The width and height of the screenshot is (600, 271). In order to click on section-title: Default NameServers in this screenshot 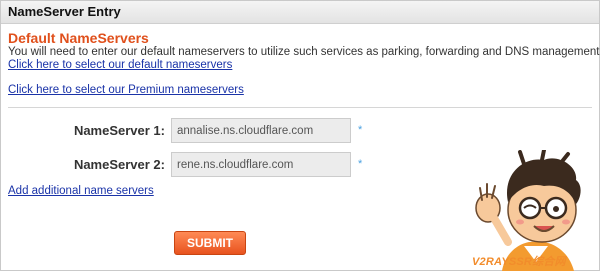, I will do `click(78, 38)`.